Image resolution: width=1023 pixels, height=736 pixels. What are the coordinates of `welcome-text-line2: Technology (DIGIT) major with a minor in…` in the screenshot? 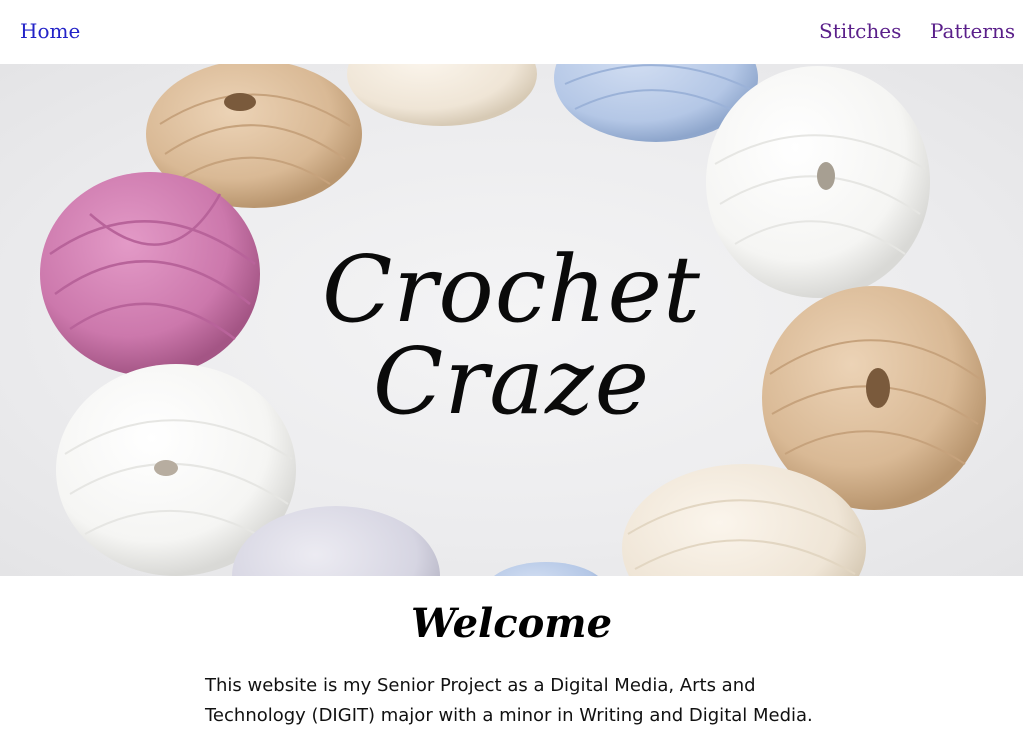 It's located at (509, 715).